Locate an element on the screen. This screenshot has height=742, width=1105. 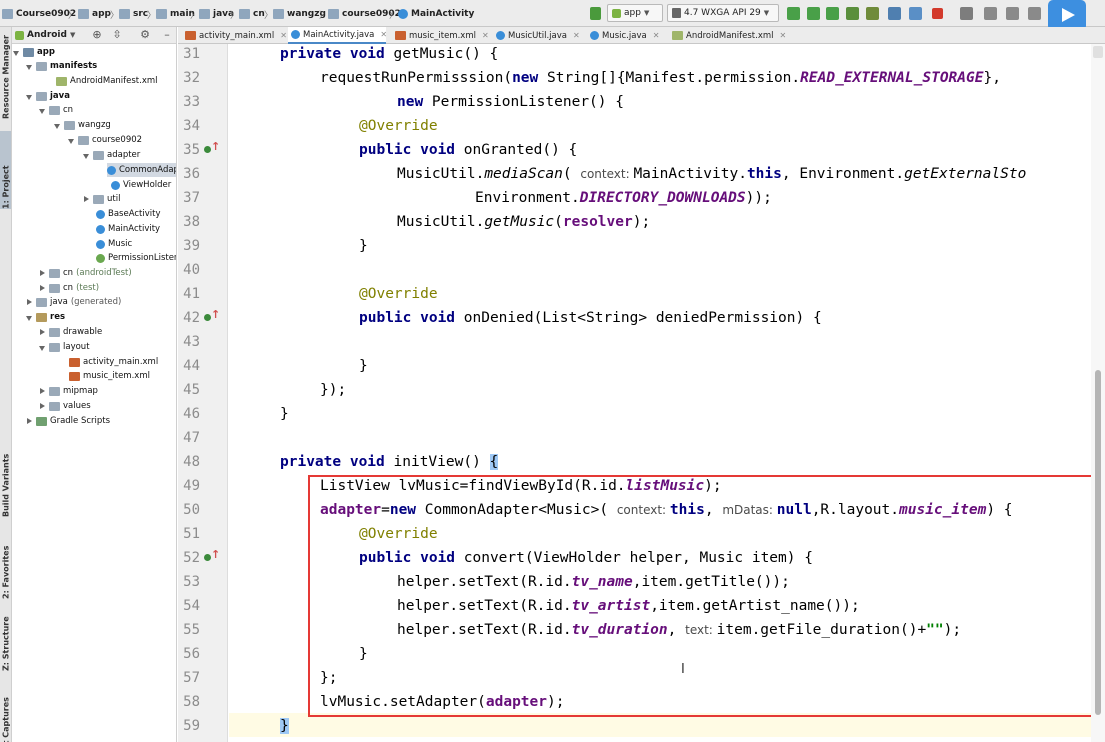
tree-item-adapter: adapter is located at coordinates (111, 155).